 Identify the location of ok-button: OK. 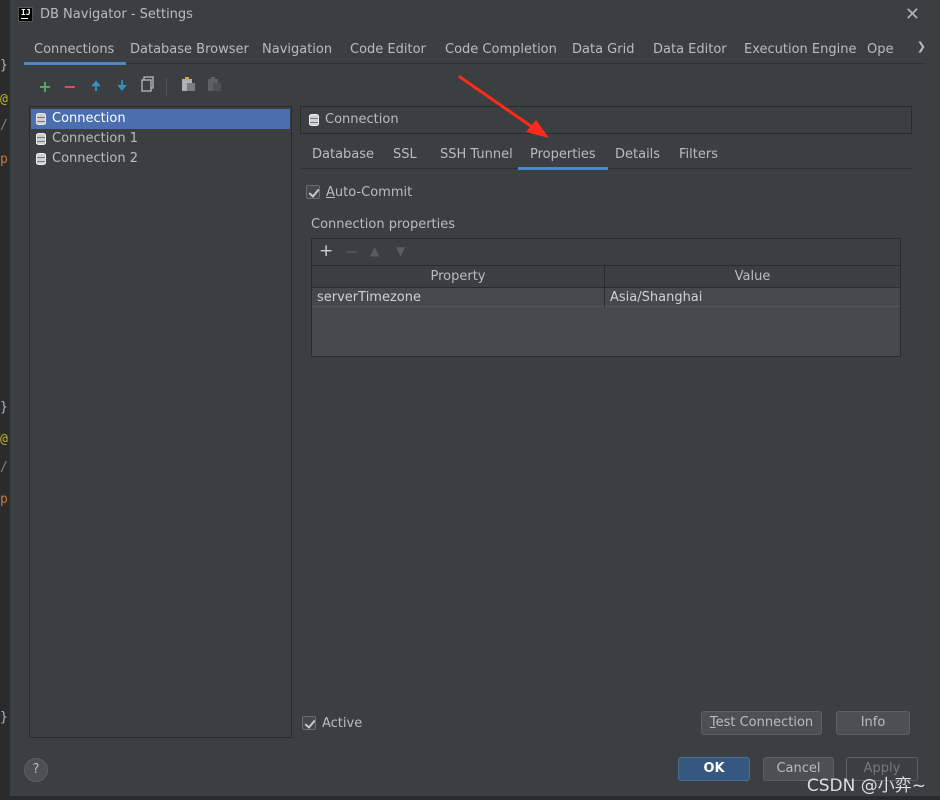
(714, 769).